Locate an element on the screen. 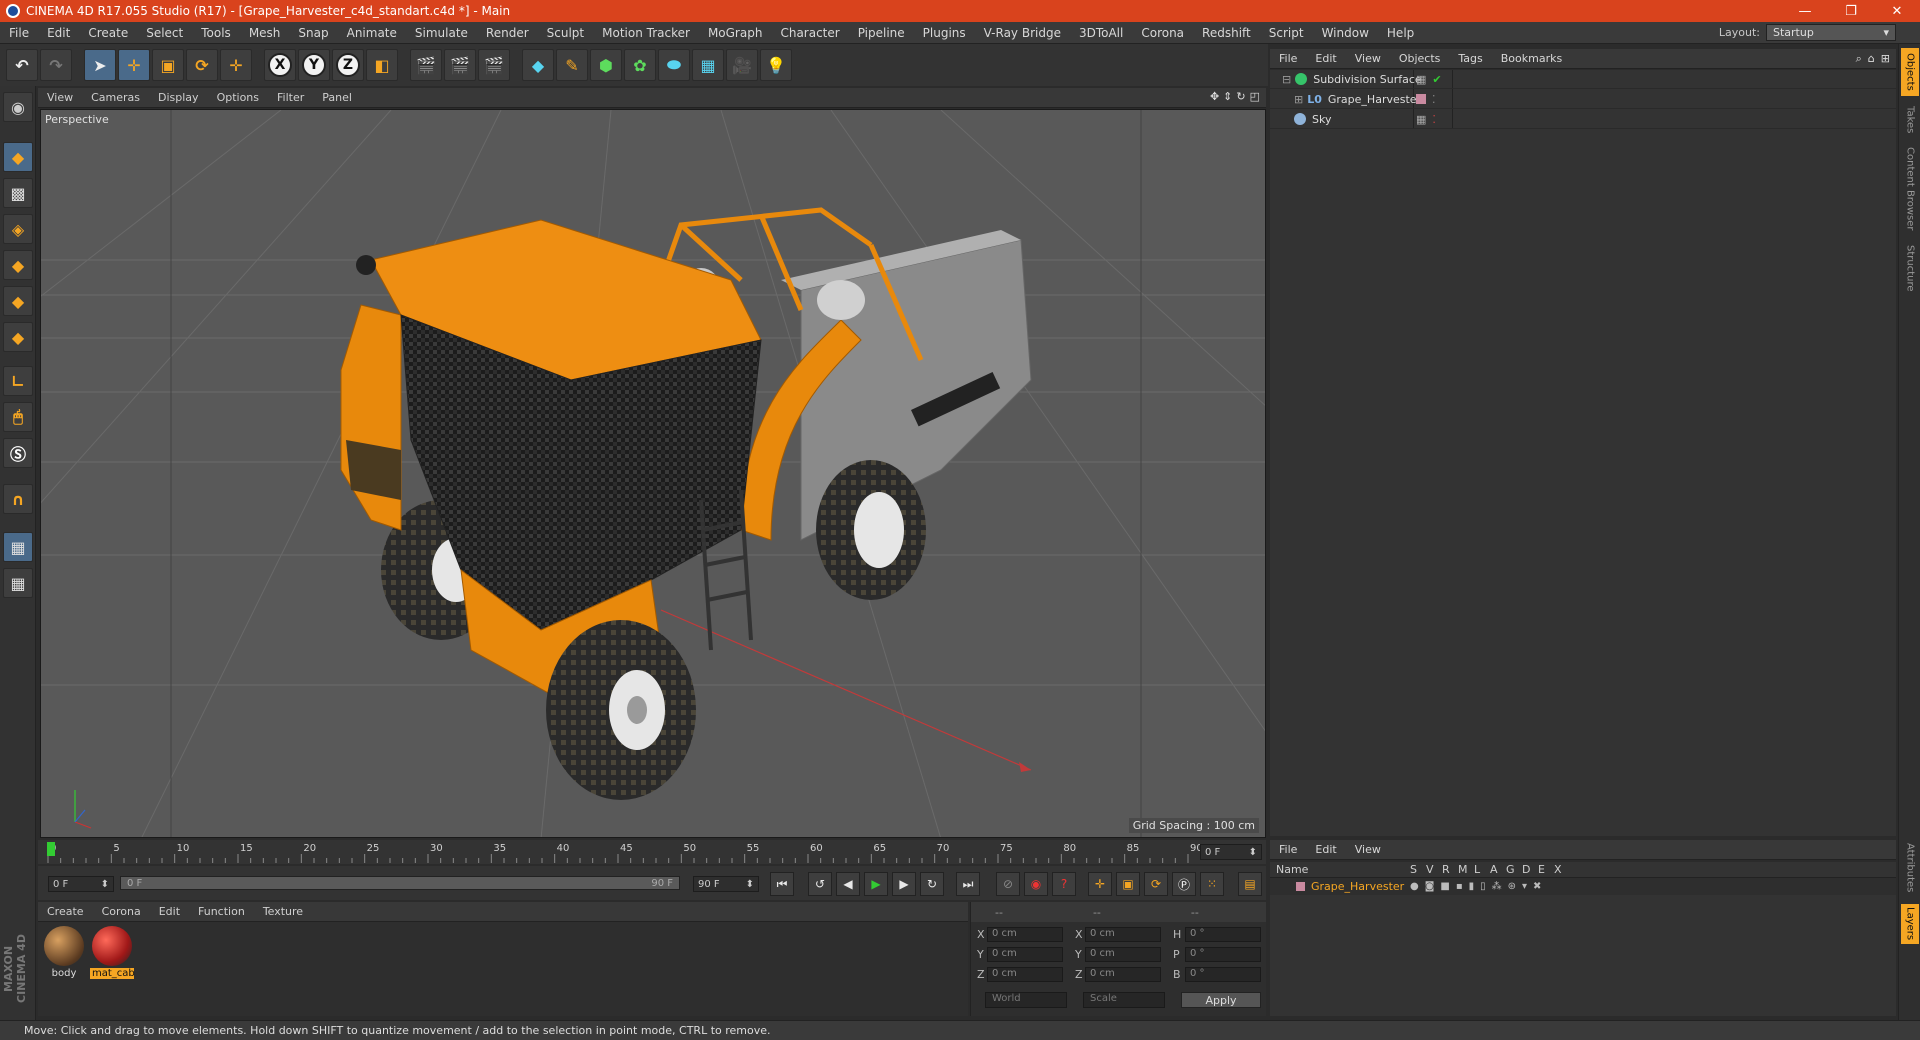 This screenshot has height=1040, width=1920. size-z-field: 0 cm is located at coordinates (1123, 974).